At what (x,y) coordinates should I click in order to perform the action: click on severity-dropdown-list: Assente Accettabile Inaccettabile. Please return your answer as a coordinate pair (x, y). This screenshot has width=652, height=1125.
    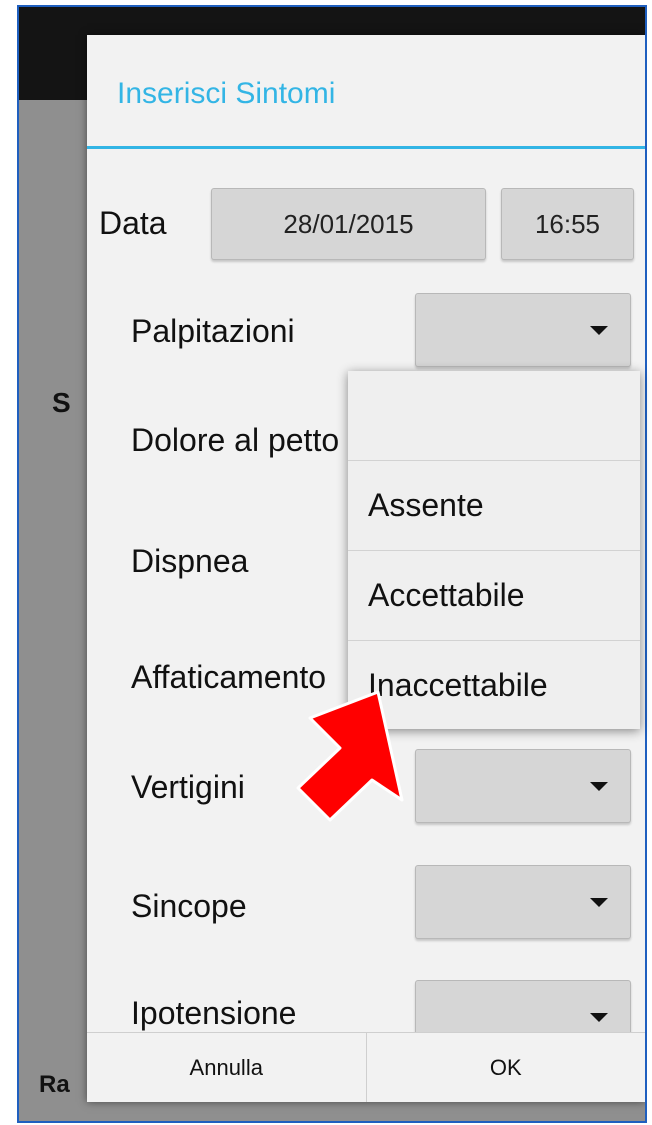
    Looking at the image, I should click on (494, 550).